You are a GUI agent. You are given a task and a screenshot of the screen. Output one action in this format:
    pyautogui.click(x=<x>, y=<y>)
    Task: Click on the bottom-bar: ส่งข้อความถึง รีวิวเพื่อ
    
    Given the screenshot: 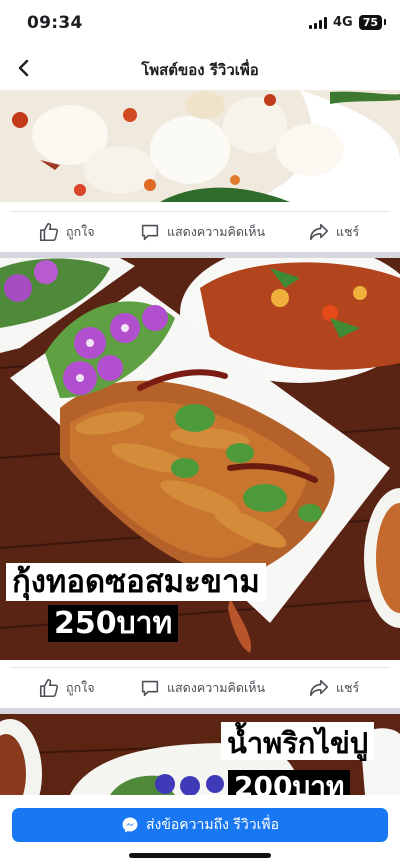 What is the action you would take?
    pyautogui.click(x=200, y=830)
    